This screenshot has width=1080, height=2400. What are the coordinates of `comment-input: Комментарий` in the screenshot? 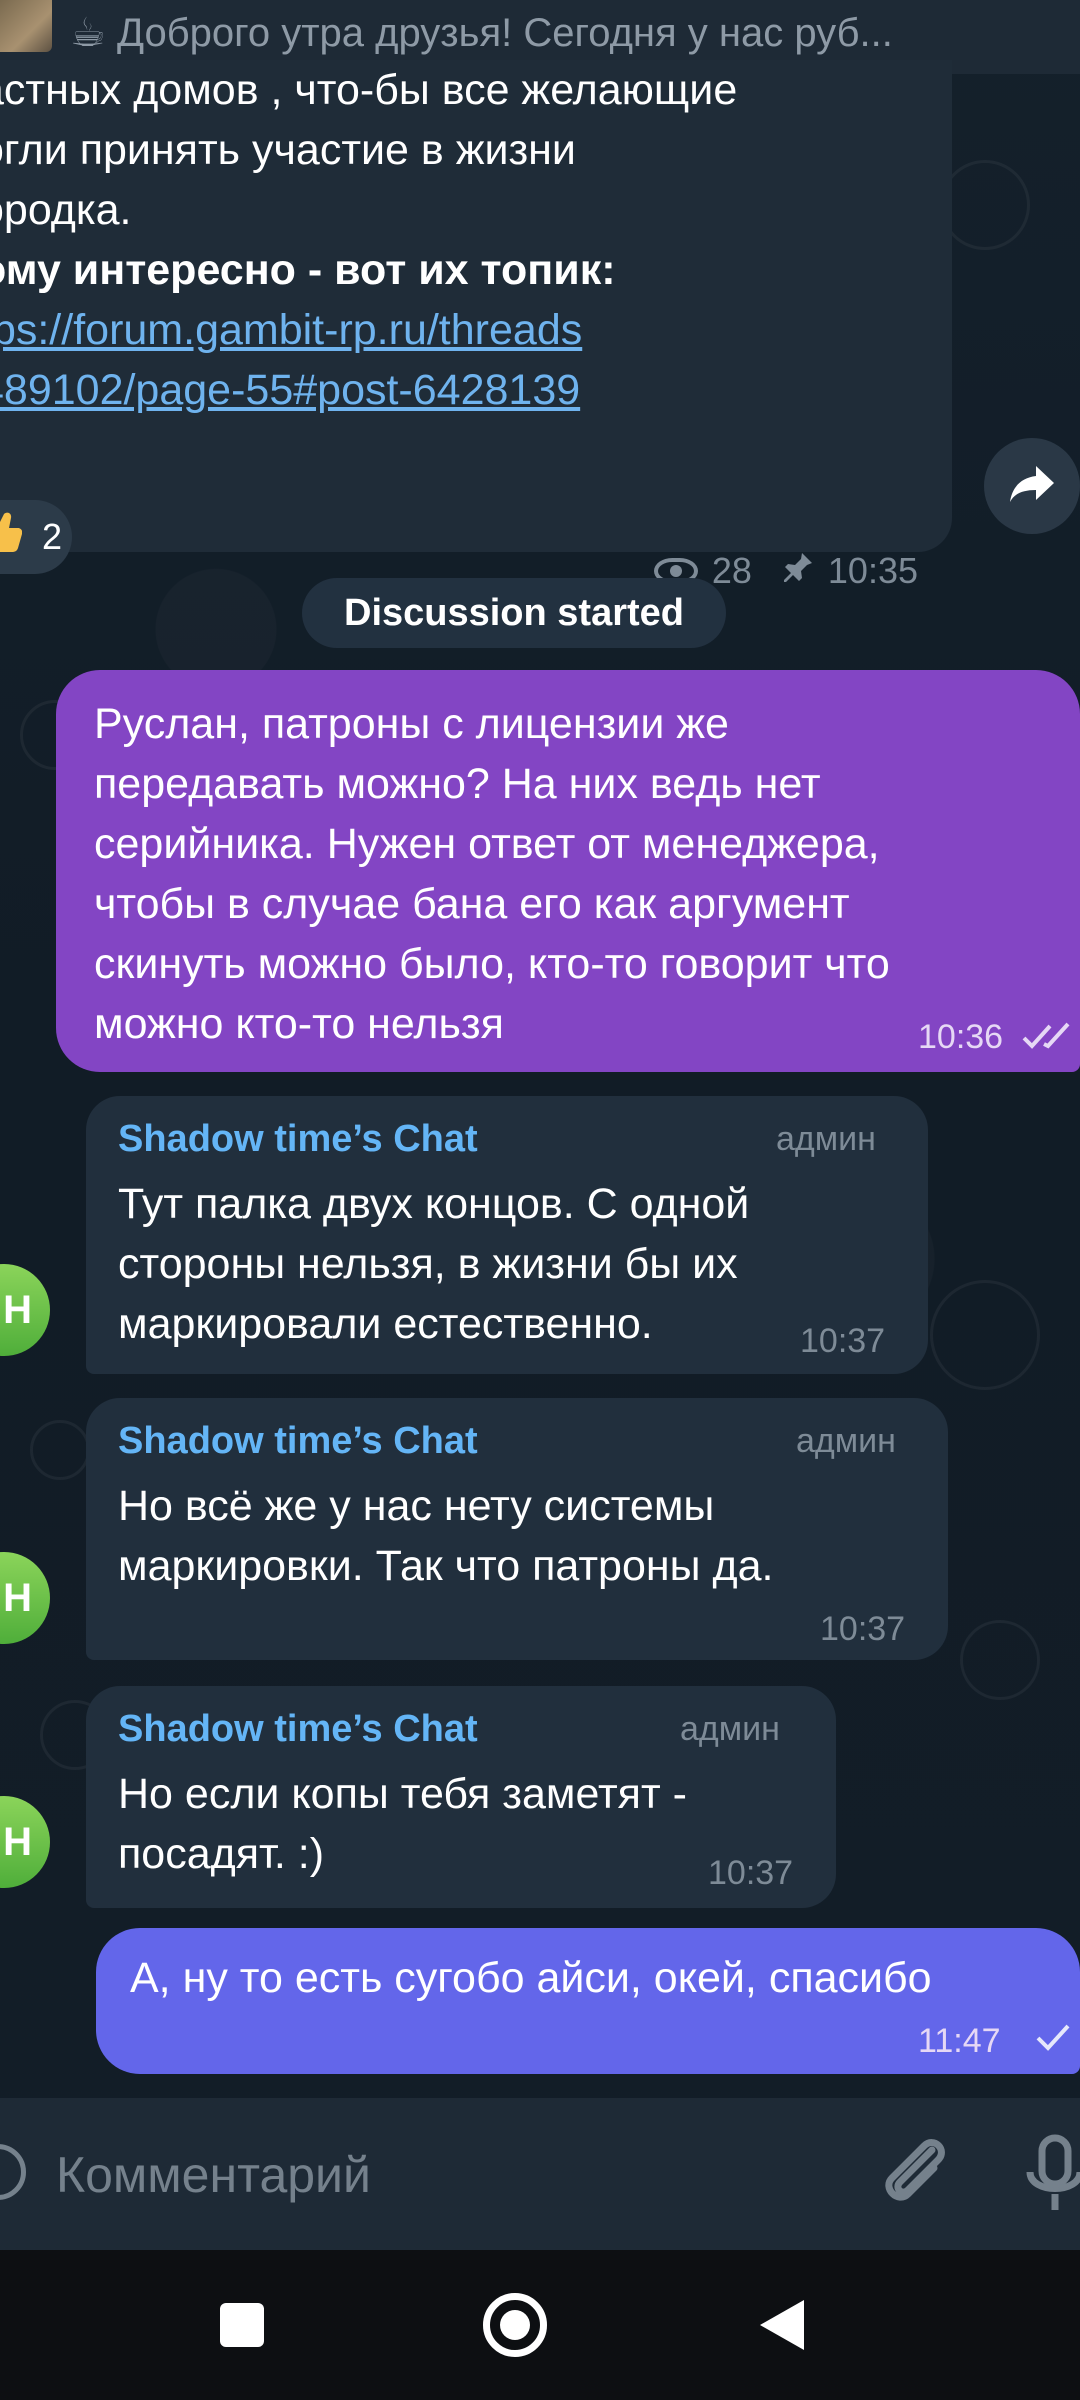 It's located at (213, 2175).